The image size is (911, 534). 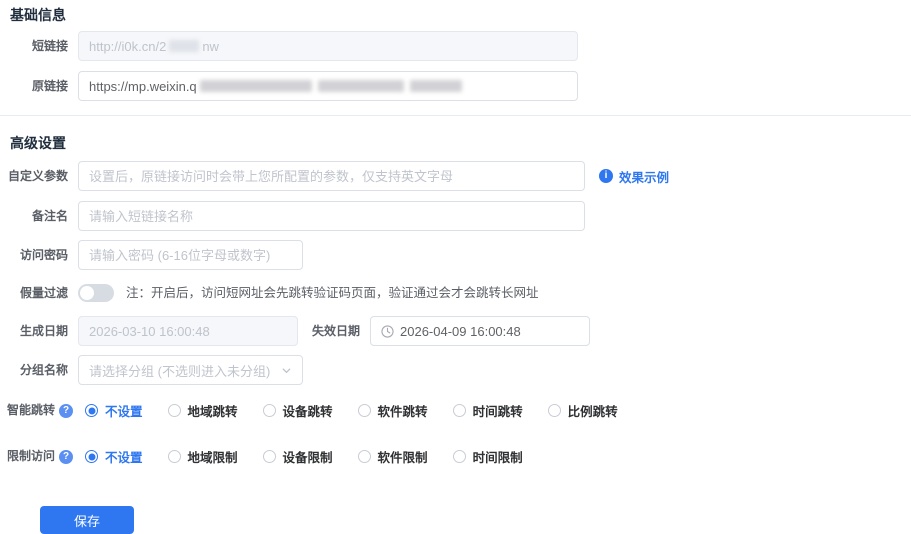 I want to click on section-divider, so click(x=455, y=115).